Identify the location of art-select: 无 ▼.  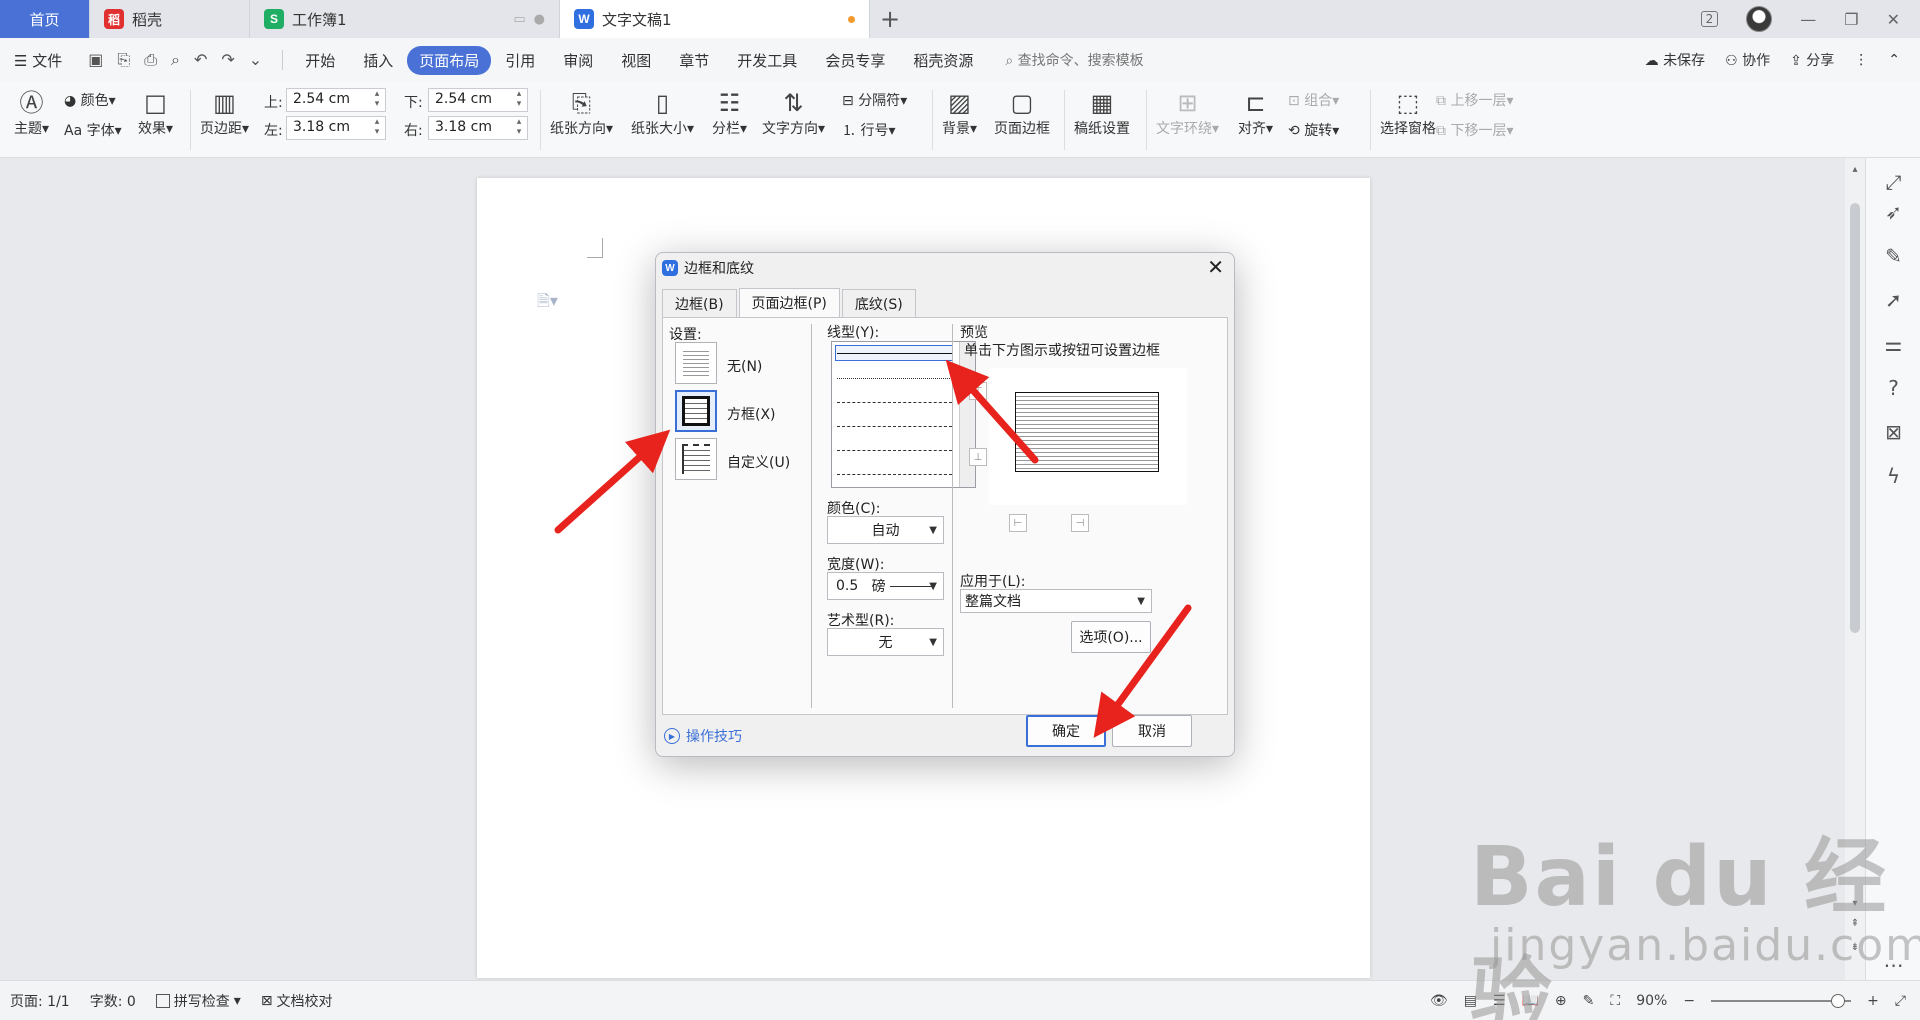
(885, 642).